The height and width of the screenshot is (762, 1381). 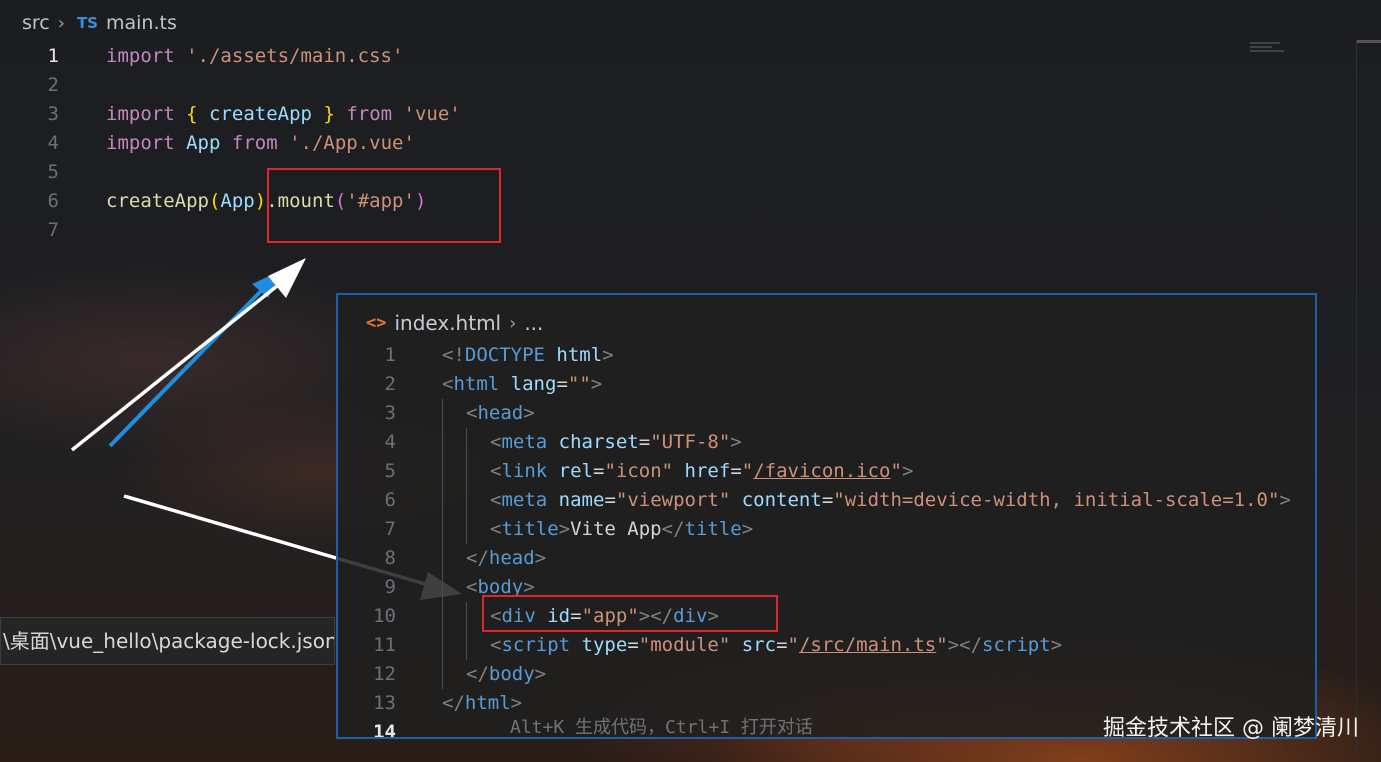 What do you see at coordinates (581, 500) in the screenshot?
I see `code-token: name` at bounding box center [581, 500].